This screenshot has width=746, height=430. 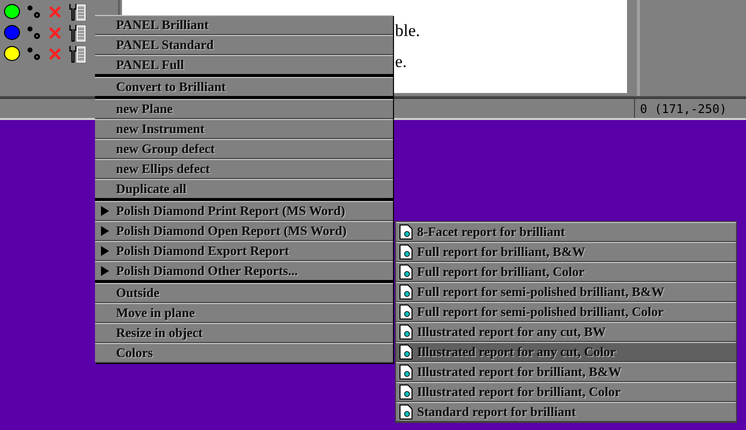 I want to click on menu-item: Polish Diamond Export Report, so click(x=244, y=251).